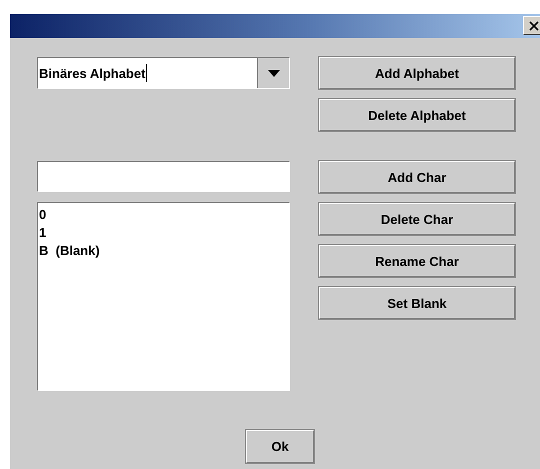  I want to click on caret-icon, so click(274, 73).